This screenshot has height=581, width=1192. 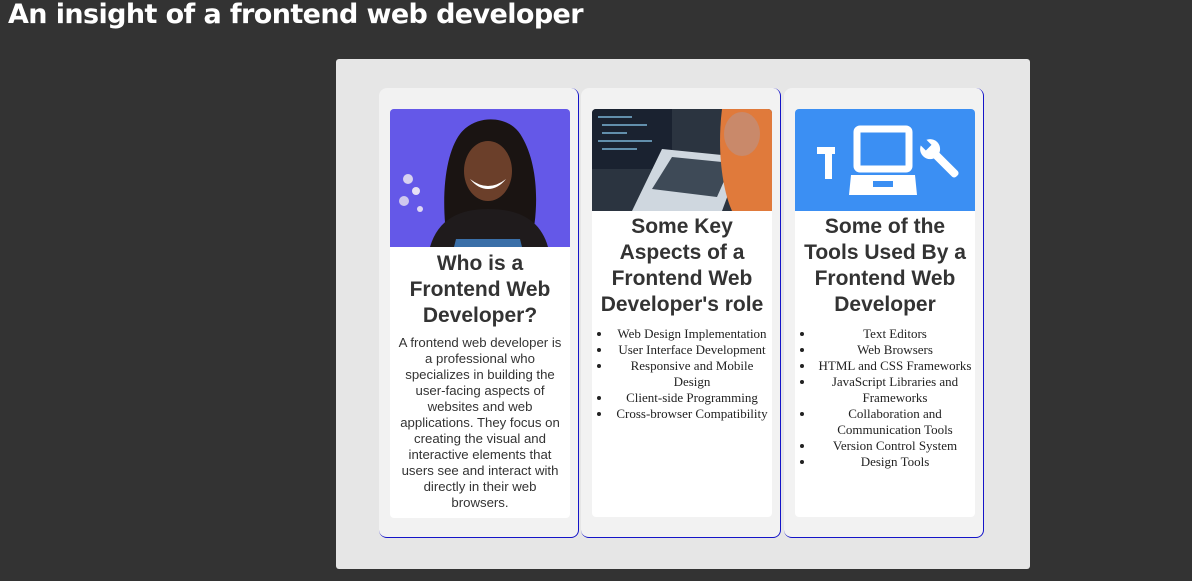 I want to click on list-item: Text Editors, so click(x=895, y=334).